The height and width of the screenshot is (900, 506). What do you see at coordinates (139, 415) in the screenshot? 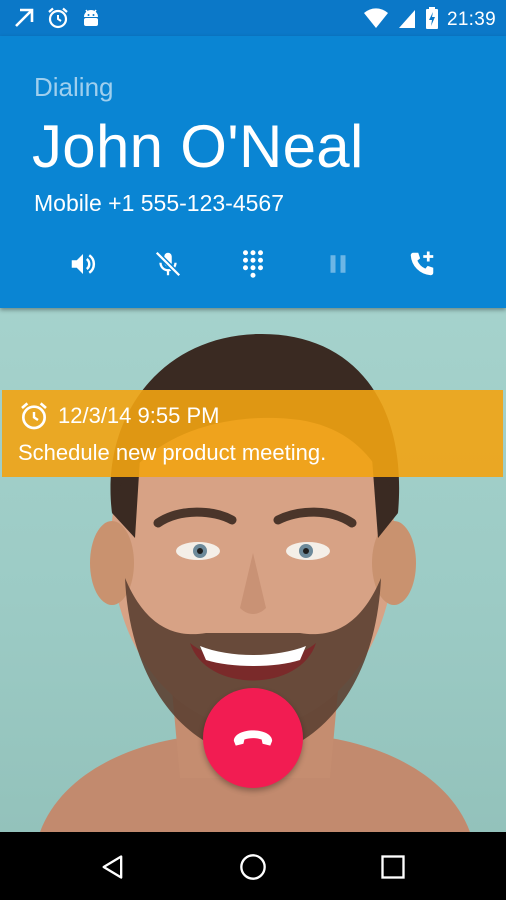
I see `reminder-datetime: 12/3/14 9:55 PM` at bounding box center [139, 415].